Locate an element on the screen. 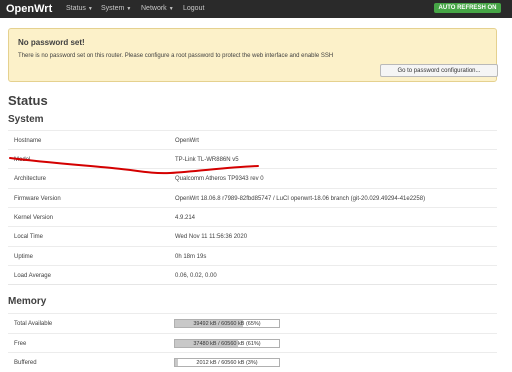 The height and width of the screenshot is (372, 512). row-label: Hostname is located at coordinates (28, 141).